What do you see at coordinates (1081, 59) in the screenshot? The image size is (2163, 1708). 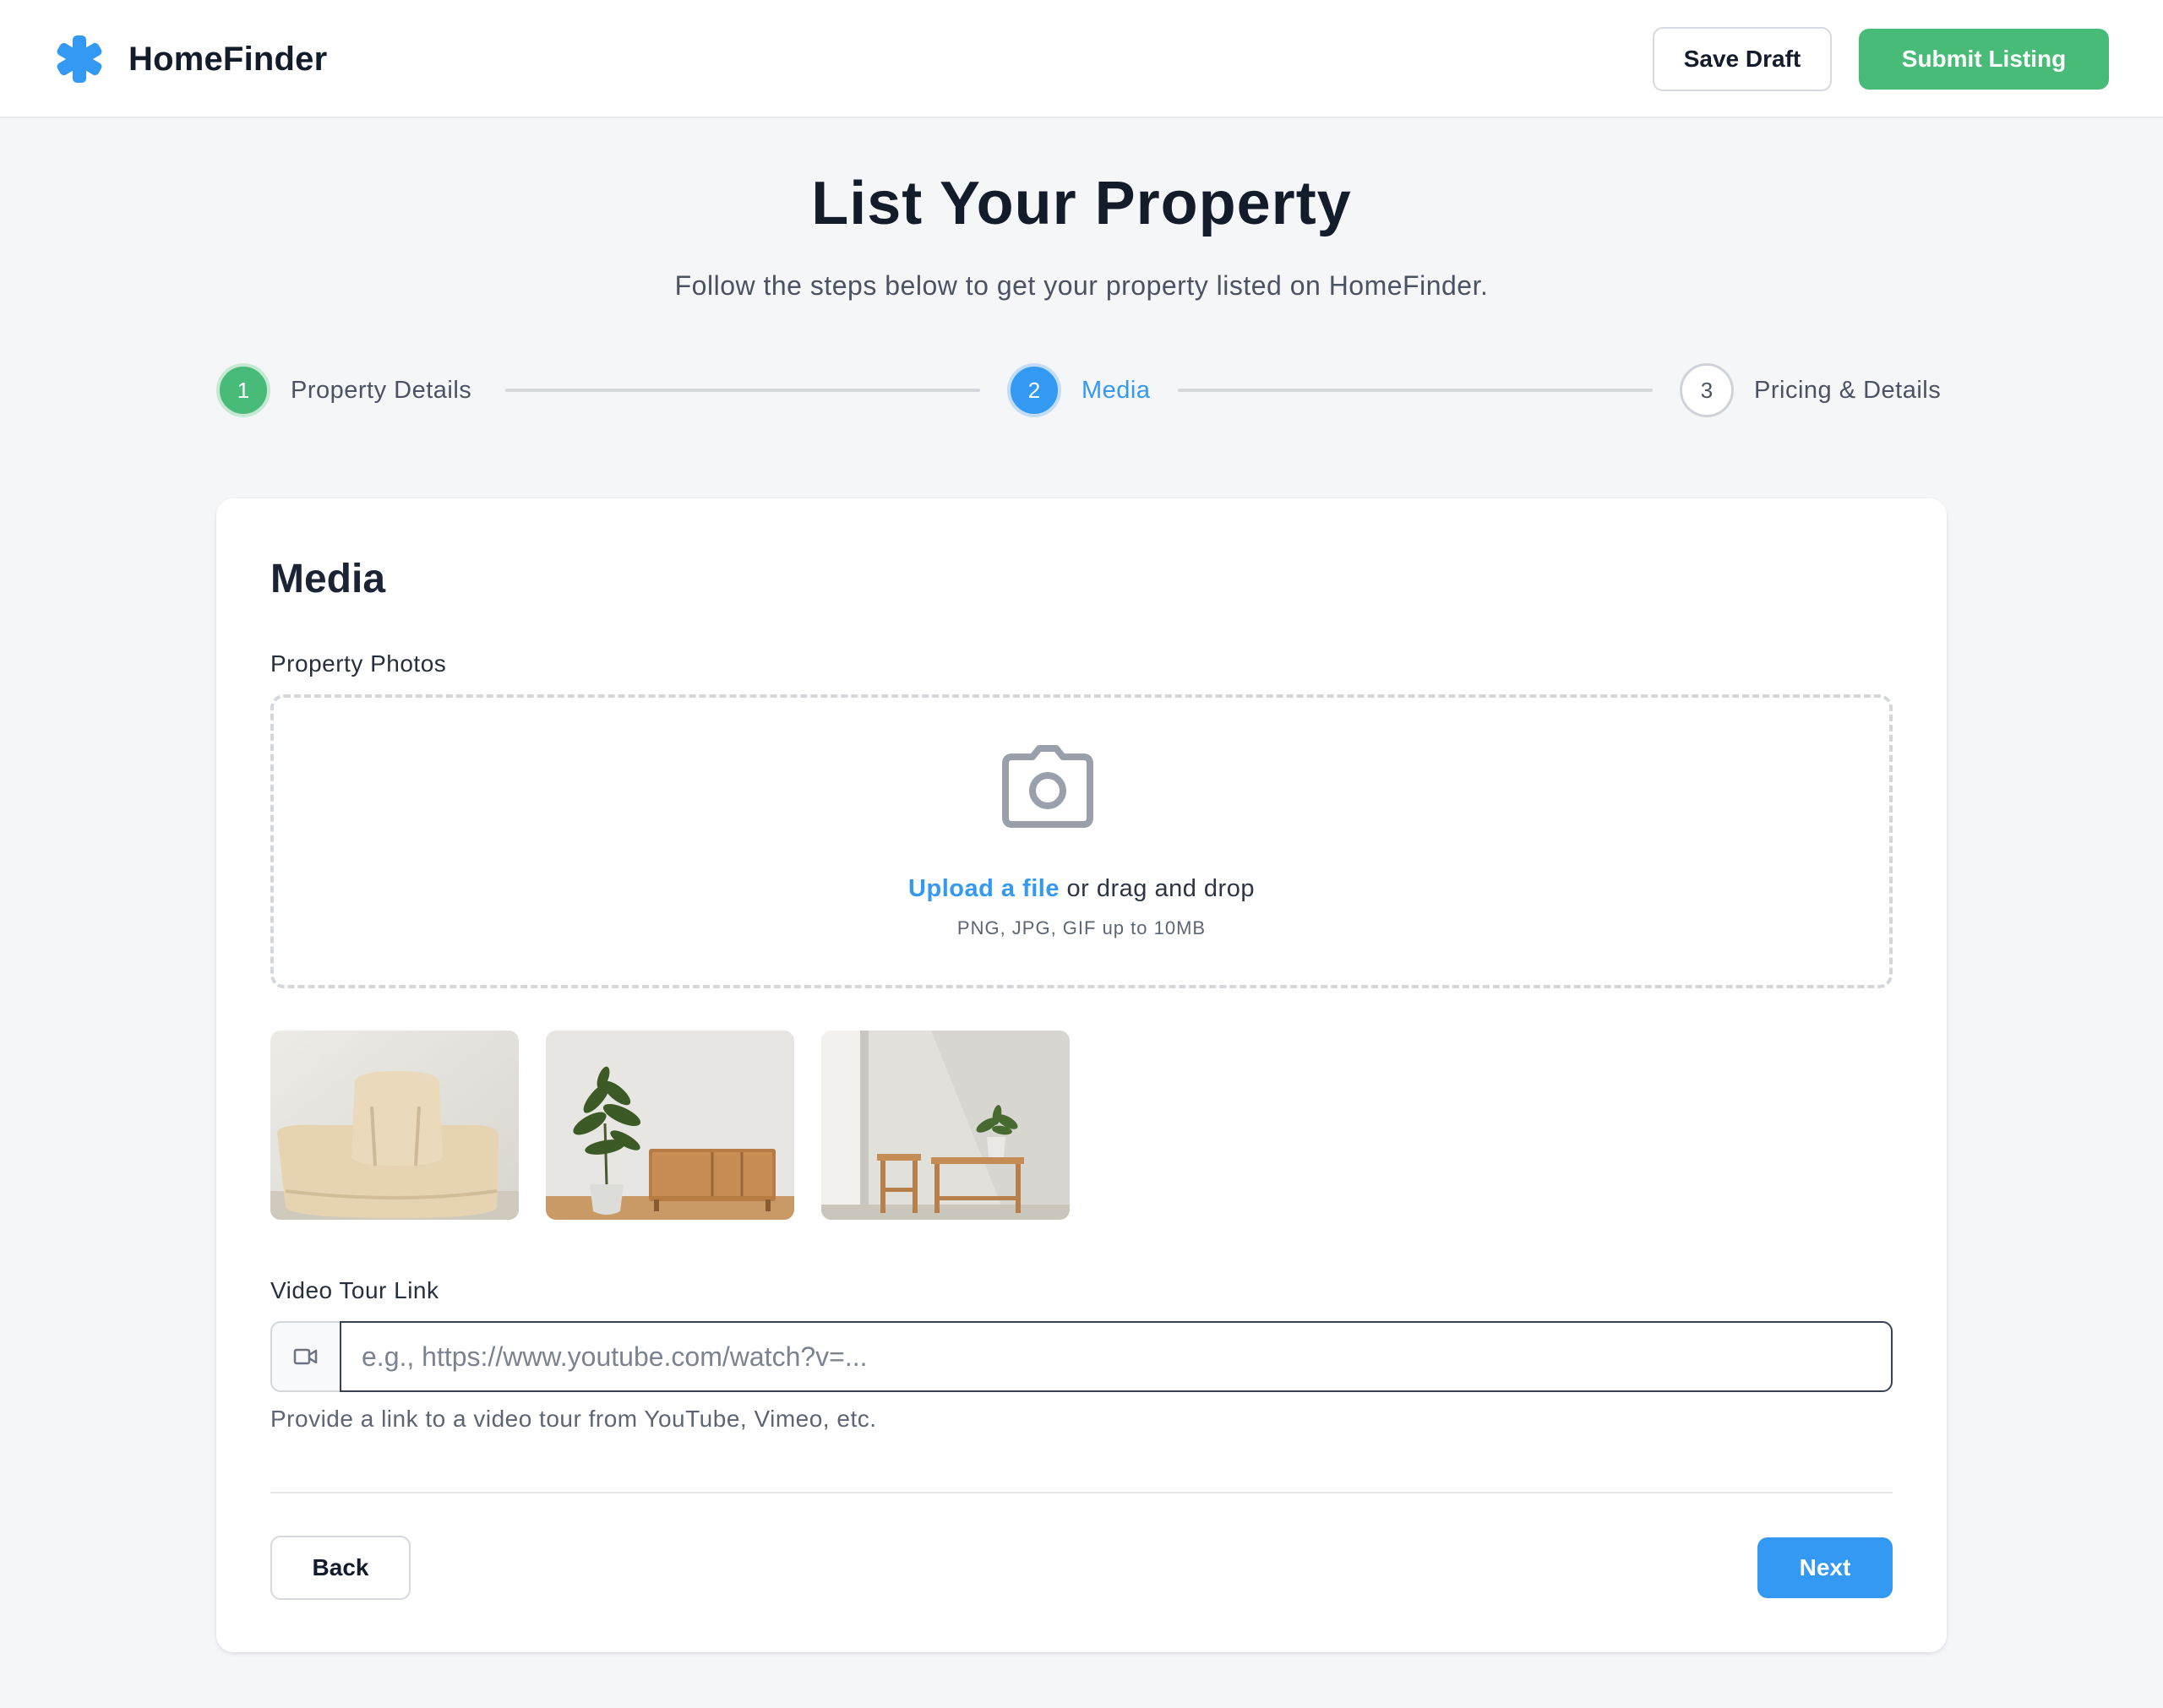 I see `top-navigation-bar: HomeFinder Save Draft Submit Listing` at bounding box center [1081, 59].